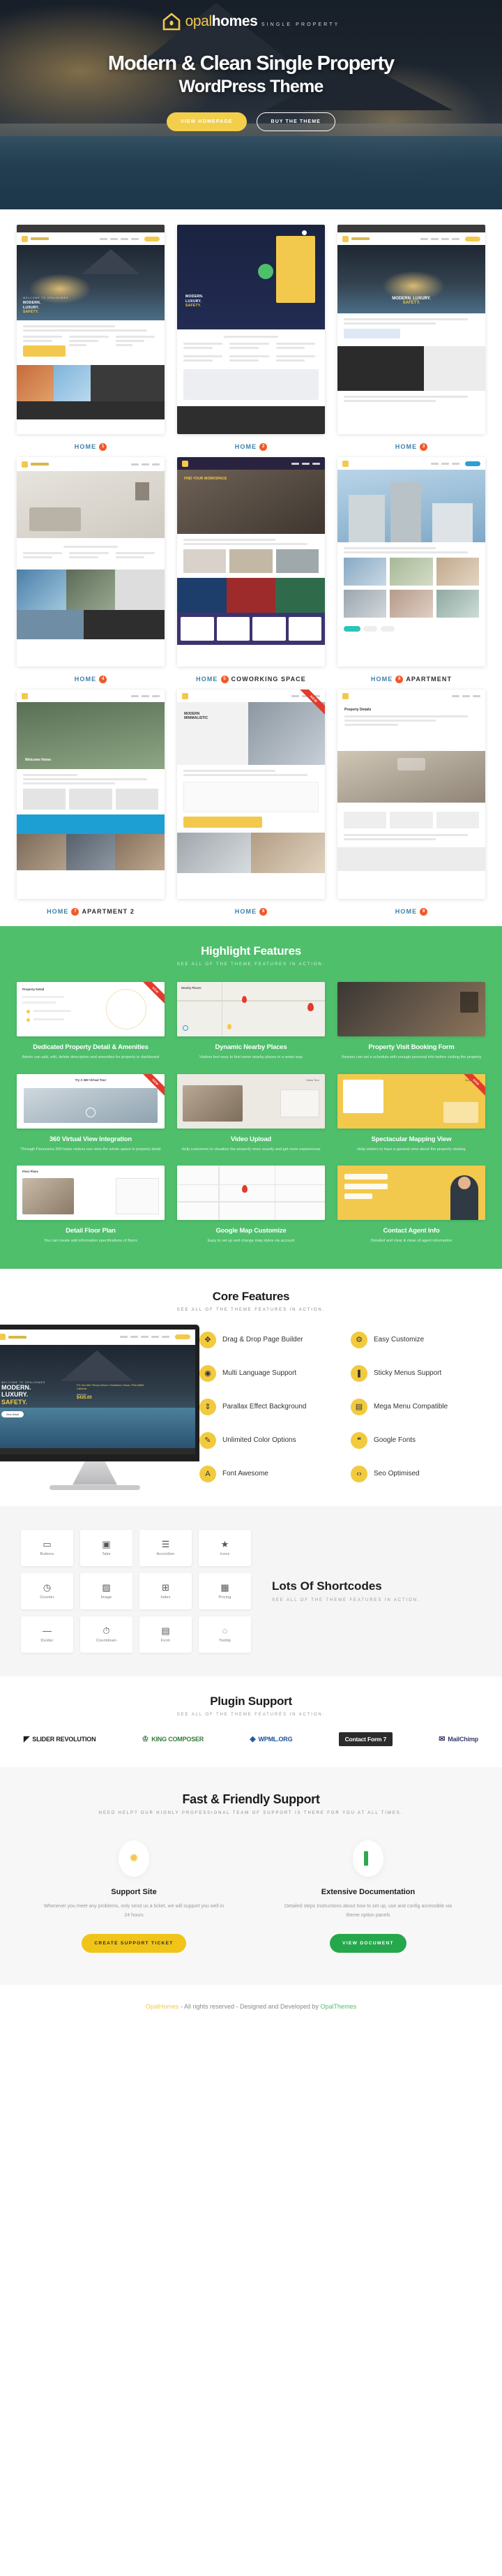  I want to click on shortcode-tile: ▤ Form, so click(165, 1634).